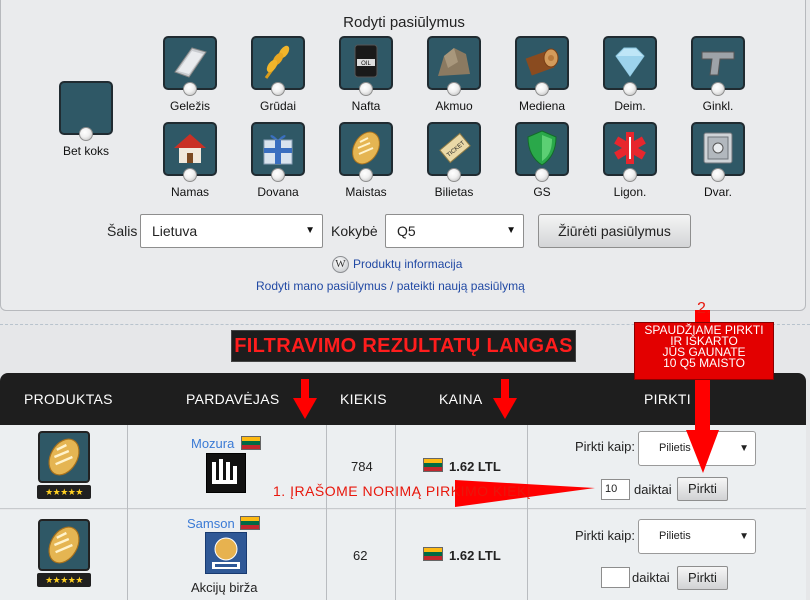  I want to click on annotation-step2-number: 2., so click(704, 308).